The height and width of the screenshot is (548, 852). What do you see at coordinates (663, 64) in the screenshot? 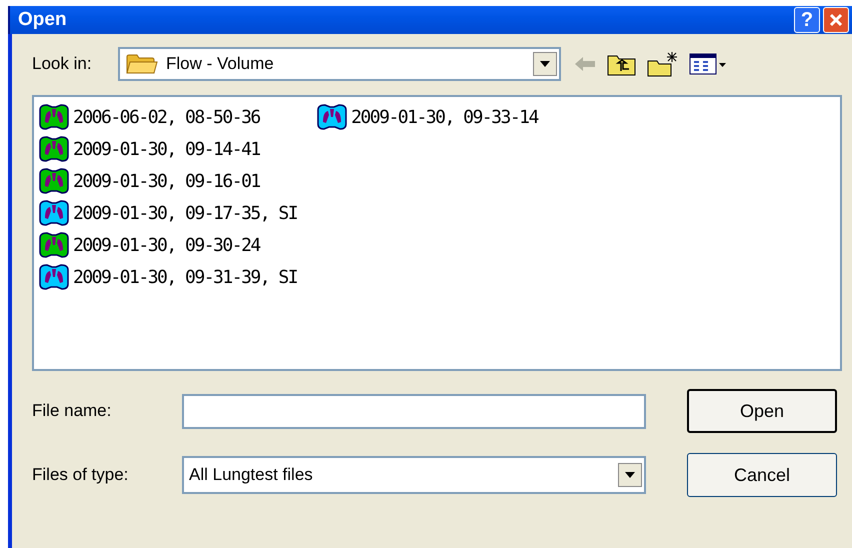
I see `new-folder-icon` at bounding box center [663, 64].